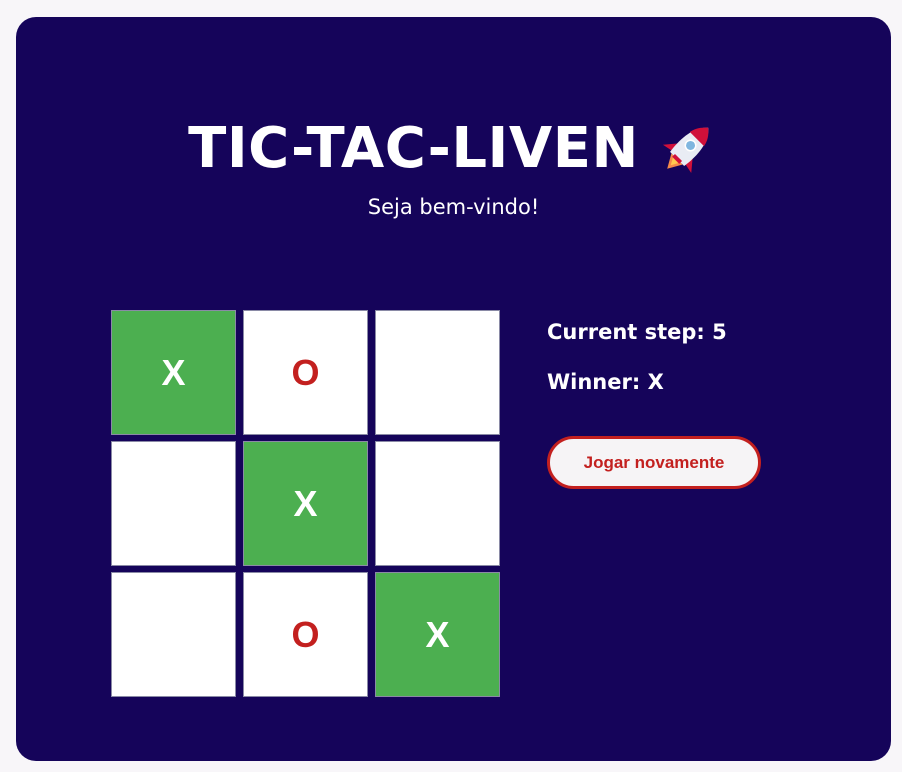 The height and width of the screenshot is (772, 902). What do you see at coordinates (654, 462) in the screenshot?
I see `play-again-button: Jogar novamente` at bounding box center [654, 462].